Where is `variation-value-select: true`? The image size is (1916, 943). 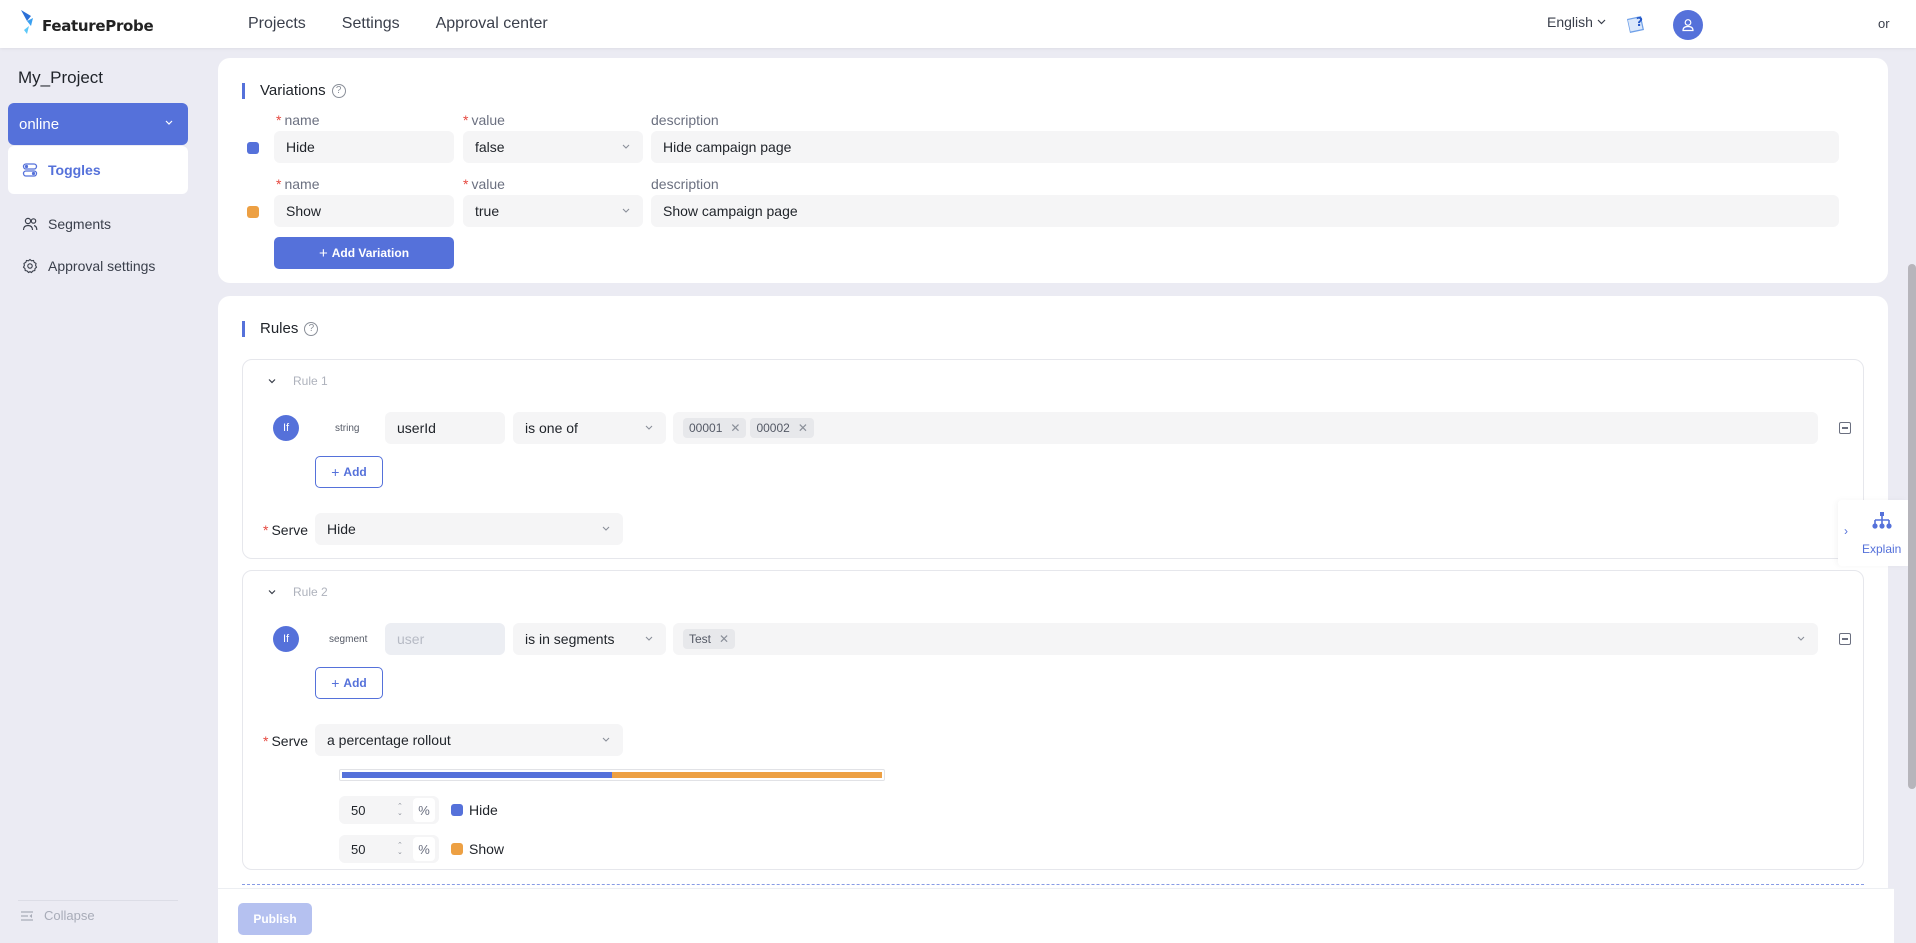 variation-value-select: true is located at coordinates (553, 211).